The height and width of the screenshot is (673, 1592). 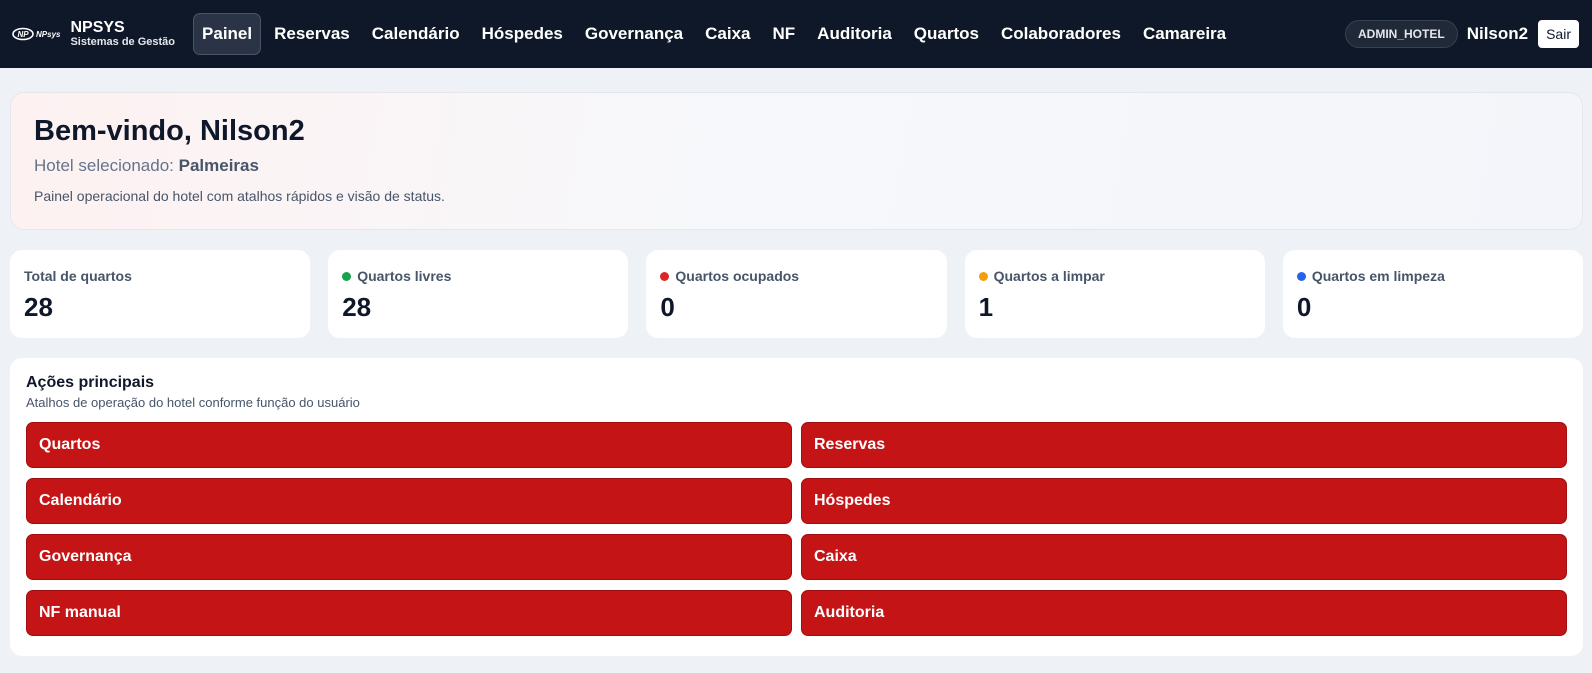 I want to click on logout-button: Sair, so click(x=1558, y=34).